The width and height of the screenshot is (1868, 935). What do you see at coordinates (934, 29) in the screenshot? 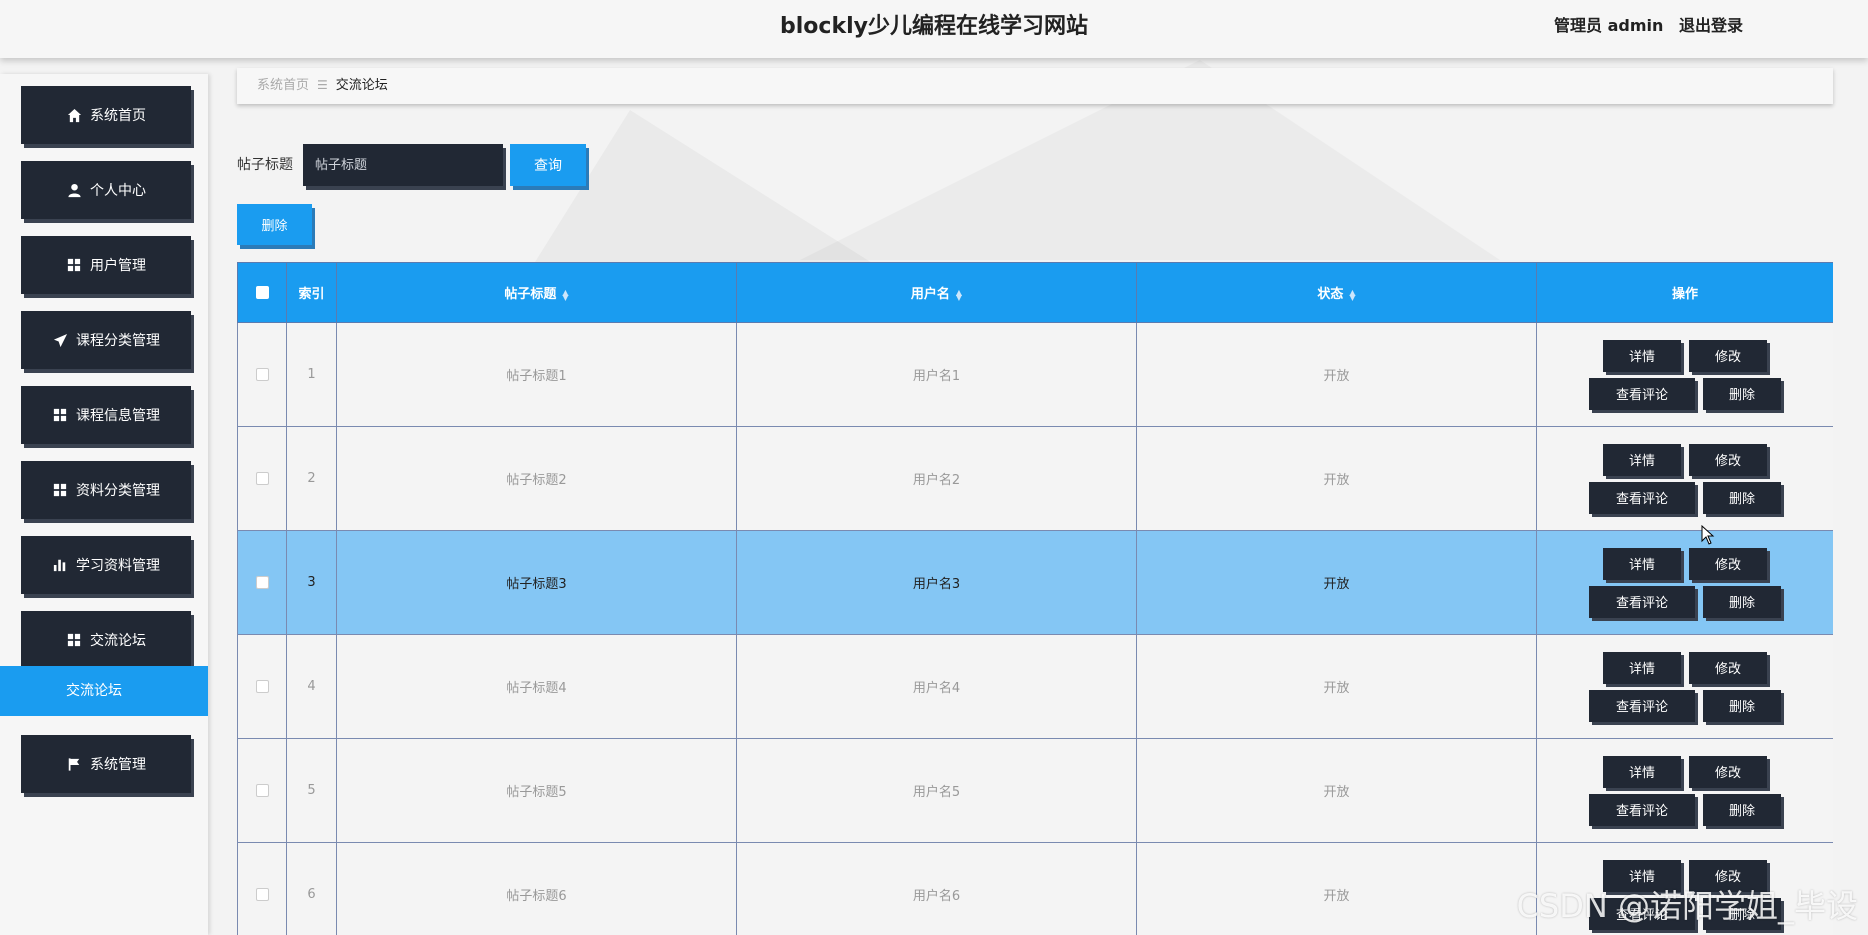
I see `top-header: blockly少儿编程在线学习网站 管理员 admin 退出登录` at bounding box center [934, 29].